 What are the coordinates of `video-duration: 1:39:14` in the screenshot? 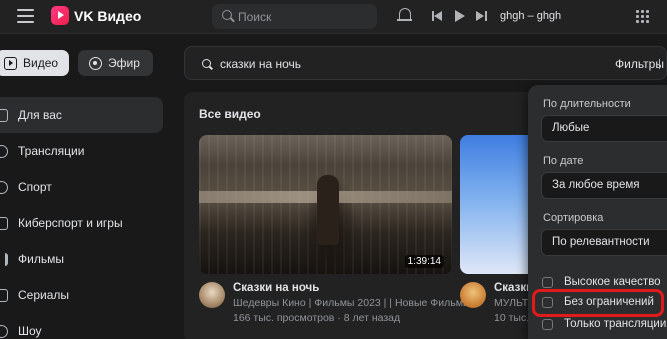 It's located at (424, 261).